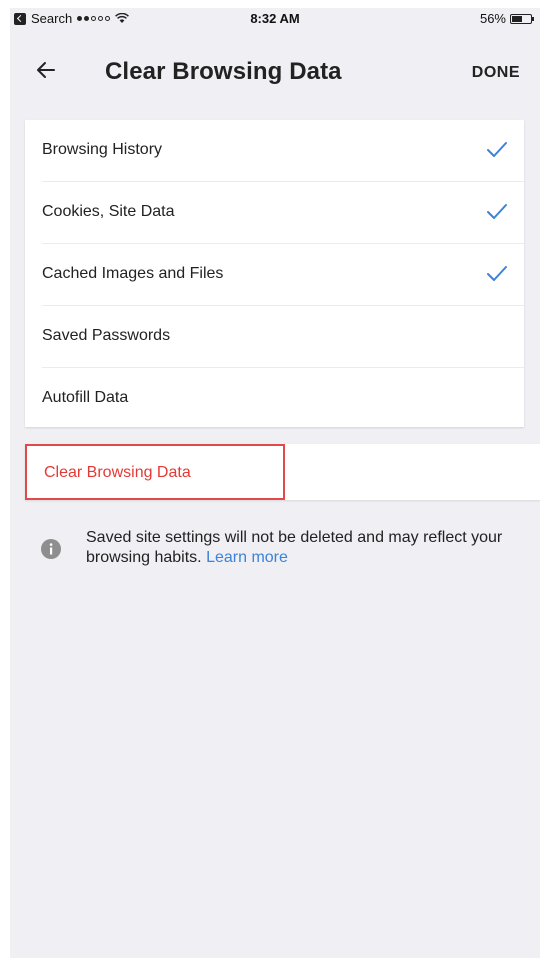  I want to click on clear-browsing-data-button: Clear Browsing Data, so click(155, 472).